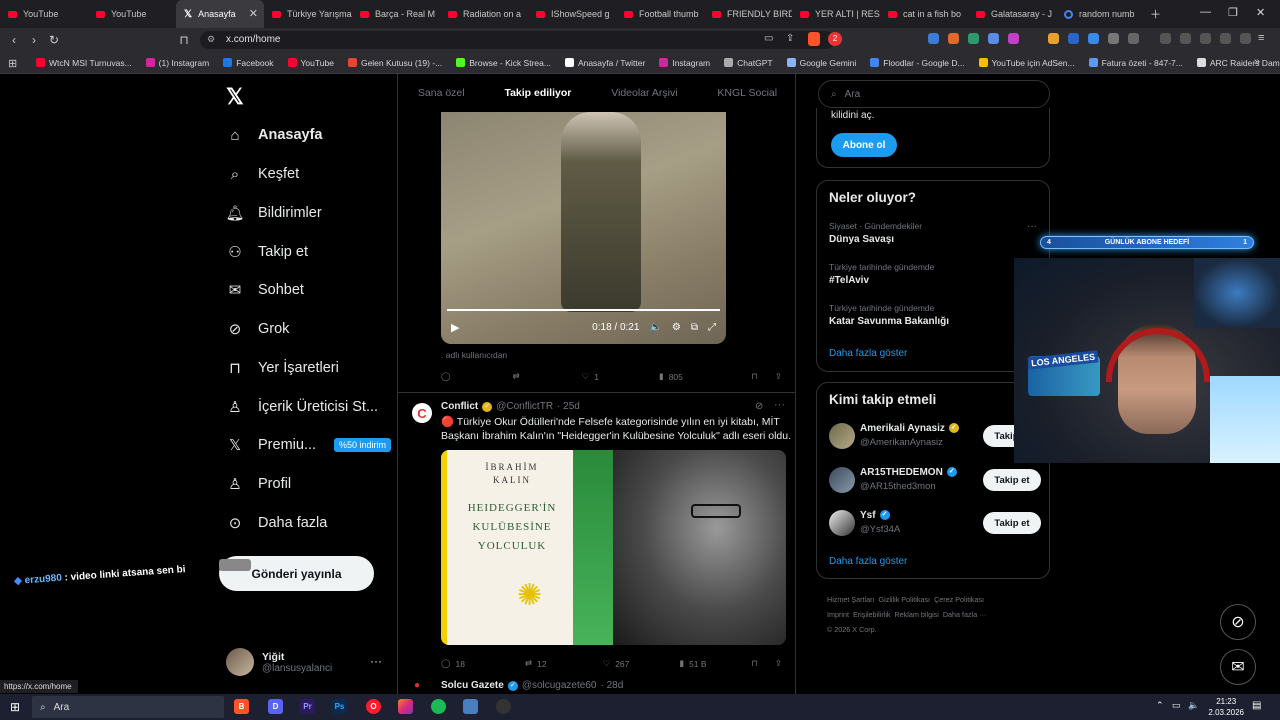 This screenshot has height=720, width=1280. I want to click on nav-item-bookmark: ⊓ Yer İşaretleri, so click(282, 368).